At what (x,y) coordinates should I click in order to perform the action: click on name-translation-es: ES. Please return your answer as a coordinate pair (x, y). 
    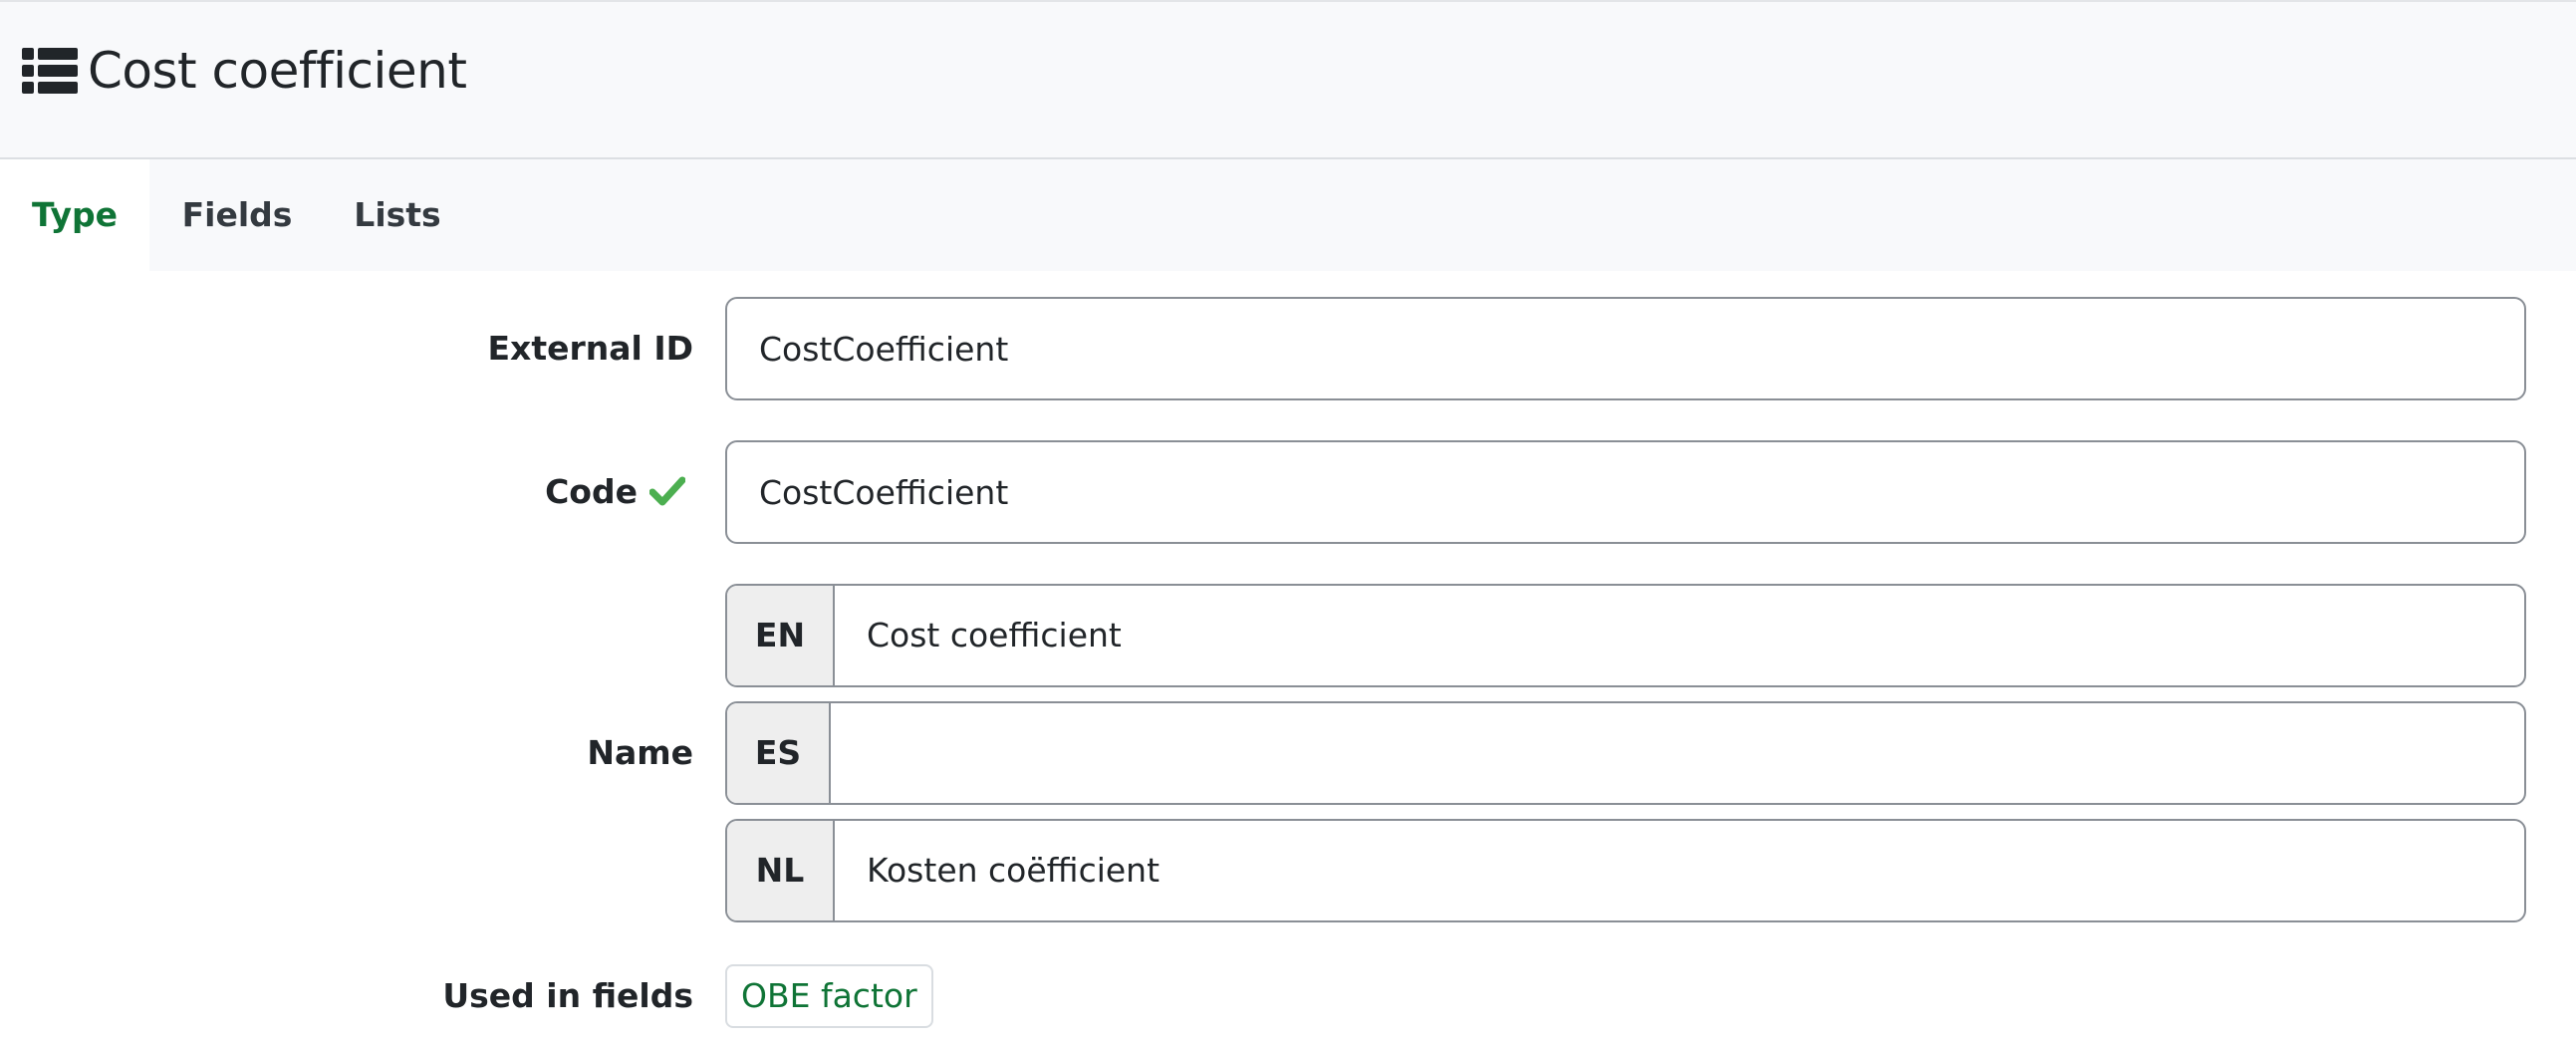
    Looking at the image, I should click on (1625, 753).